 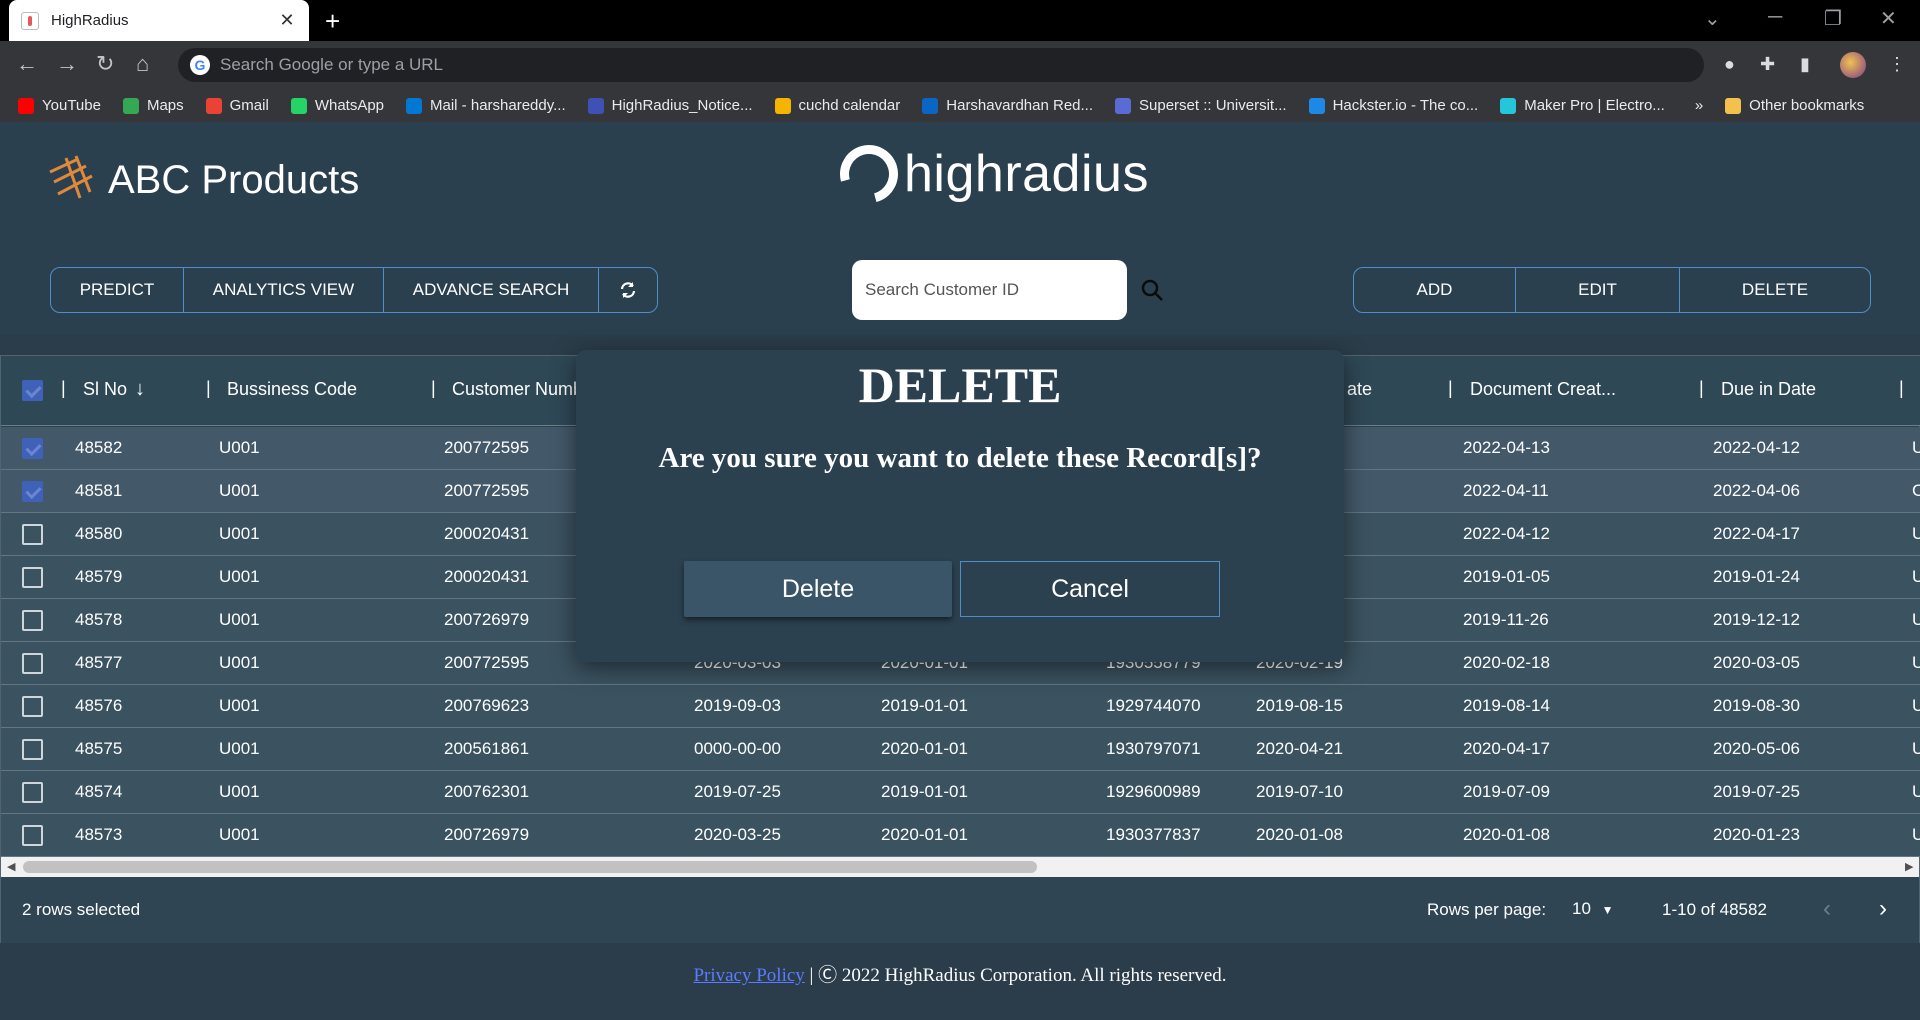 I want to click on new-tab-icon: +, so click(x=332, y=21).